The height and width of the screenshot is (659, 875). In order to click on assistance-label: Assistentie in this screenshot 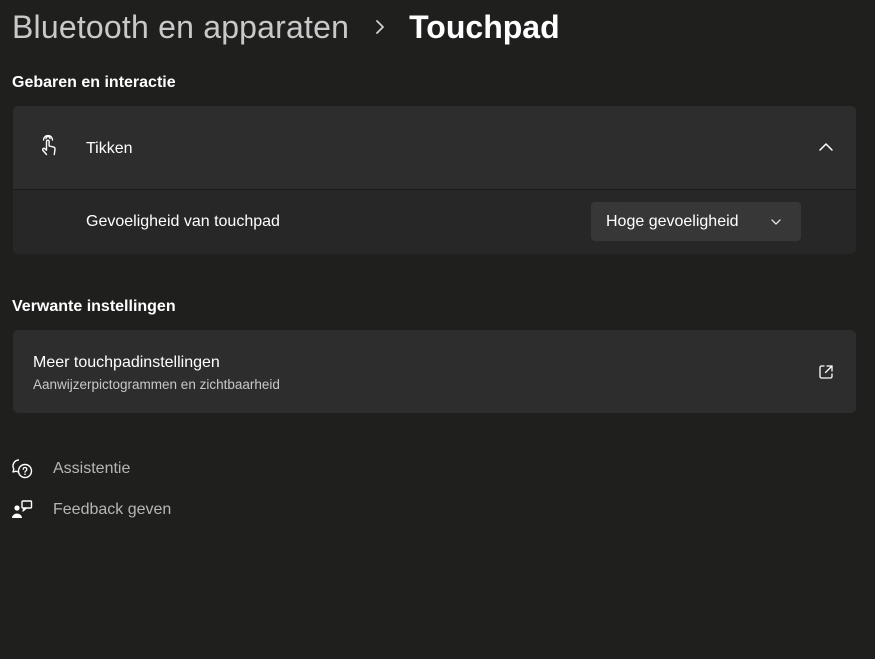, I will do `click(92, 468)`.